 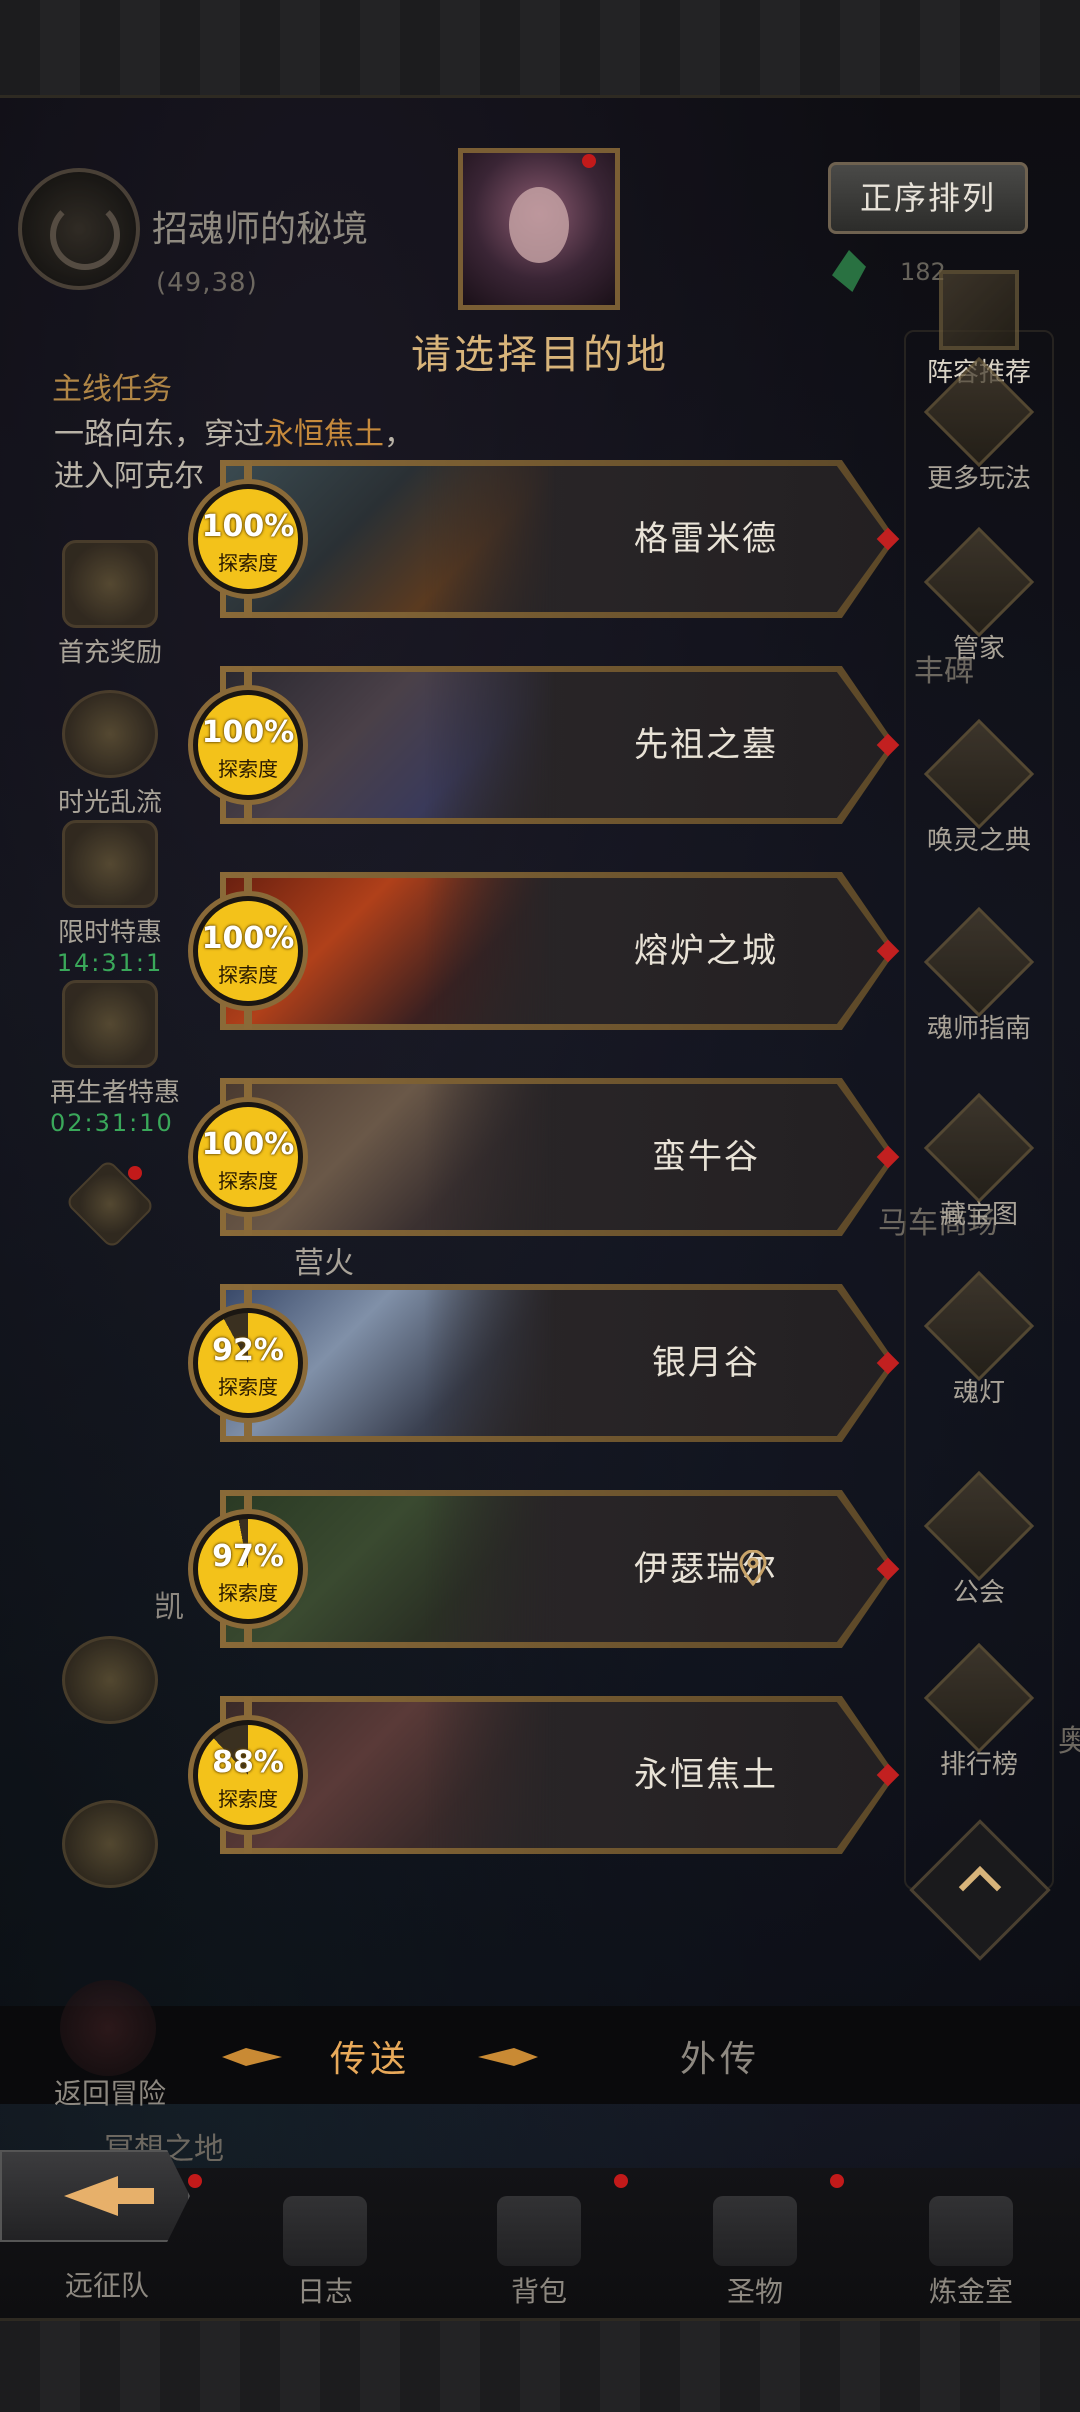 I want to click on left-icon-label: 再生者特惠, so click(x=115, y=1093).